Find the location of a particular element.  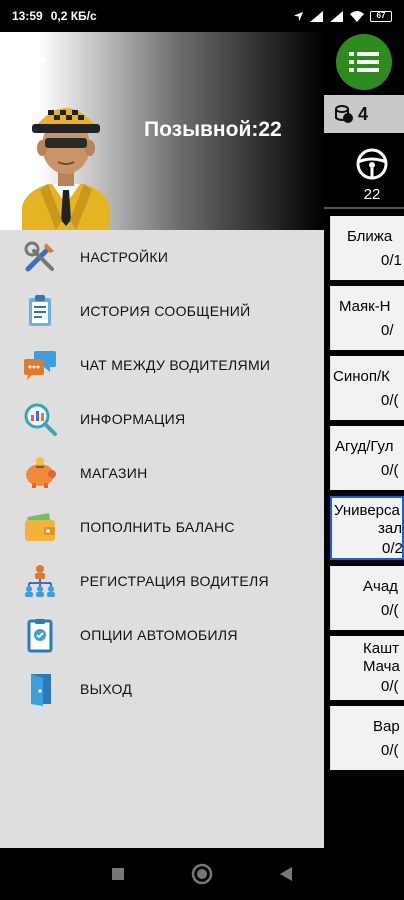

menu-item-driver-chat: ЧАТ МЕЖДУ ВОДИТЕЛЯМИ is located at coordinates (162, 365).